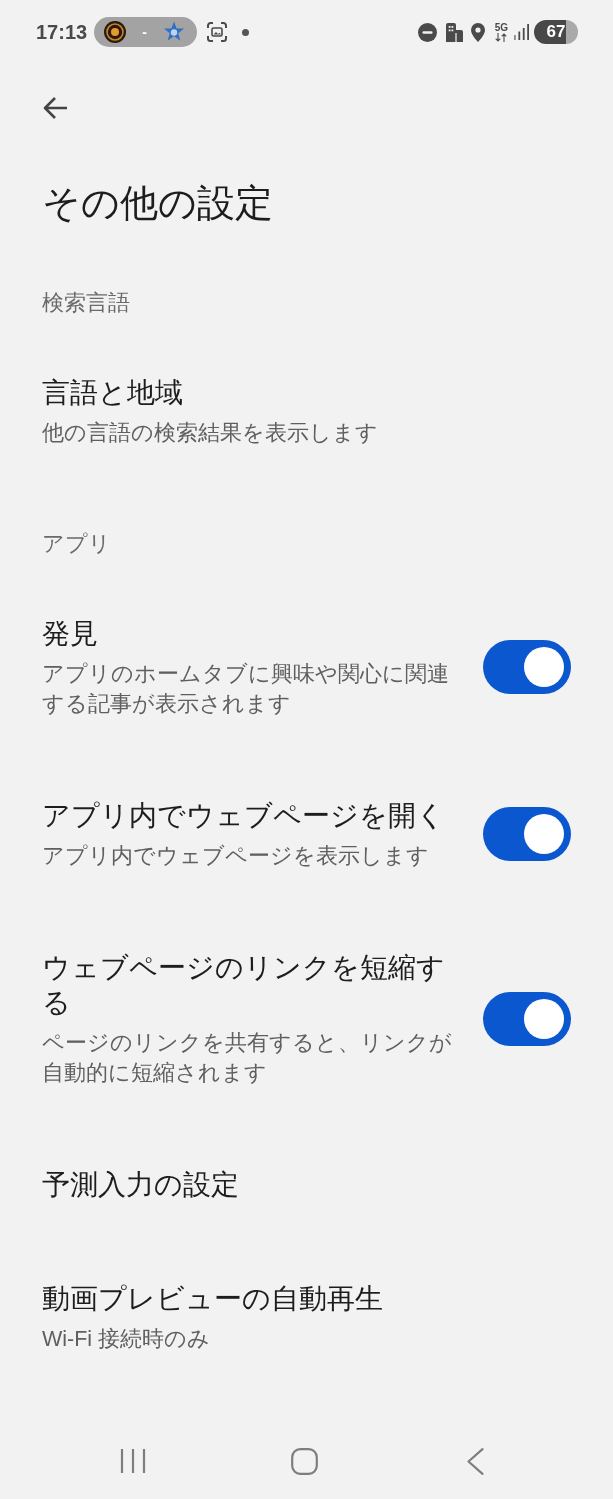  Describe the element at coordinates (210, 433) in the screenshot. I see `setting-description: 他の言語の検索結果を表示します` at that location.